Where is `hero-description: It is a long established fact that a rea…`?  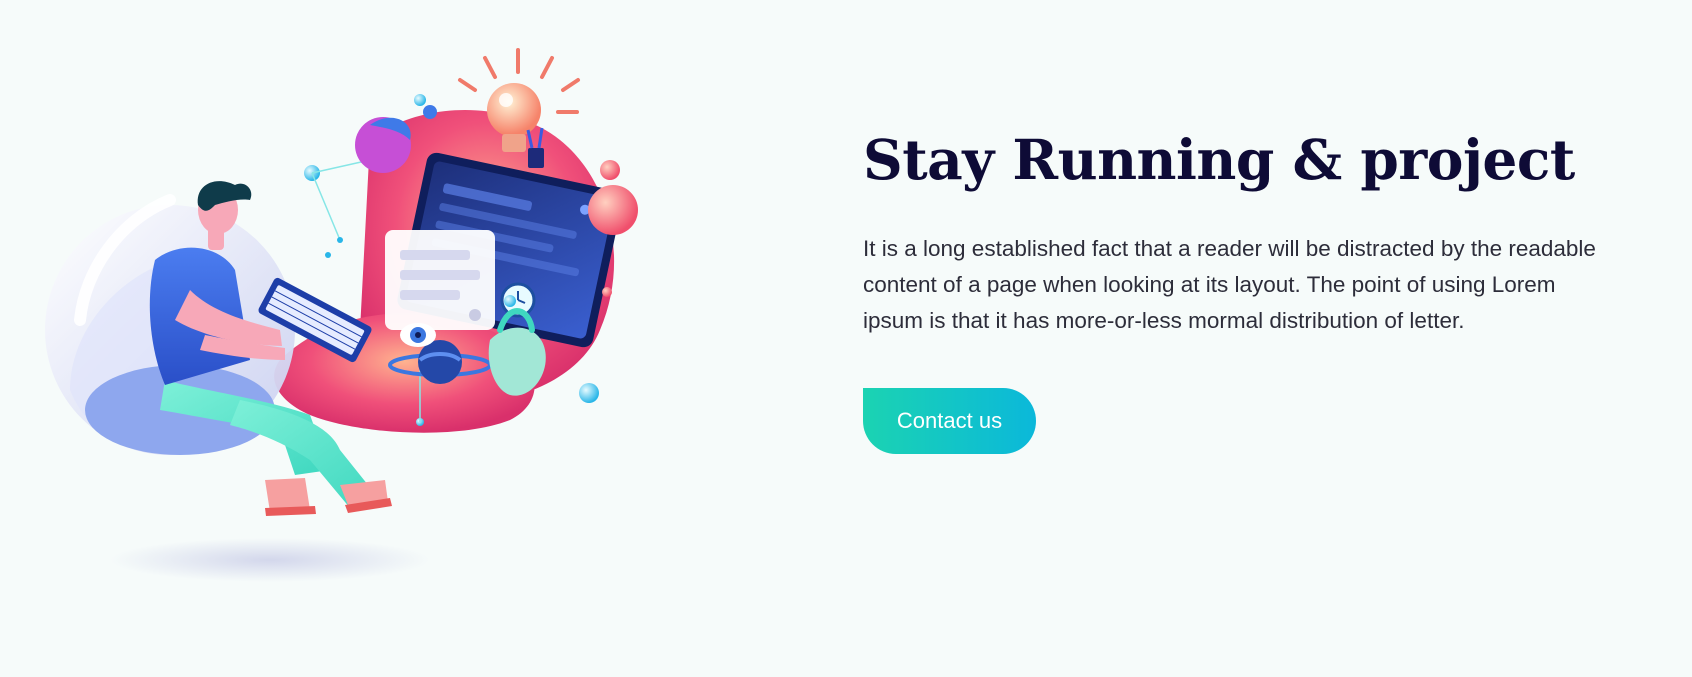 hero-description: It is a long established fact that a rea… is located at coordinates (1229, 284).